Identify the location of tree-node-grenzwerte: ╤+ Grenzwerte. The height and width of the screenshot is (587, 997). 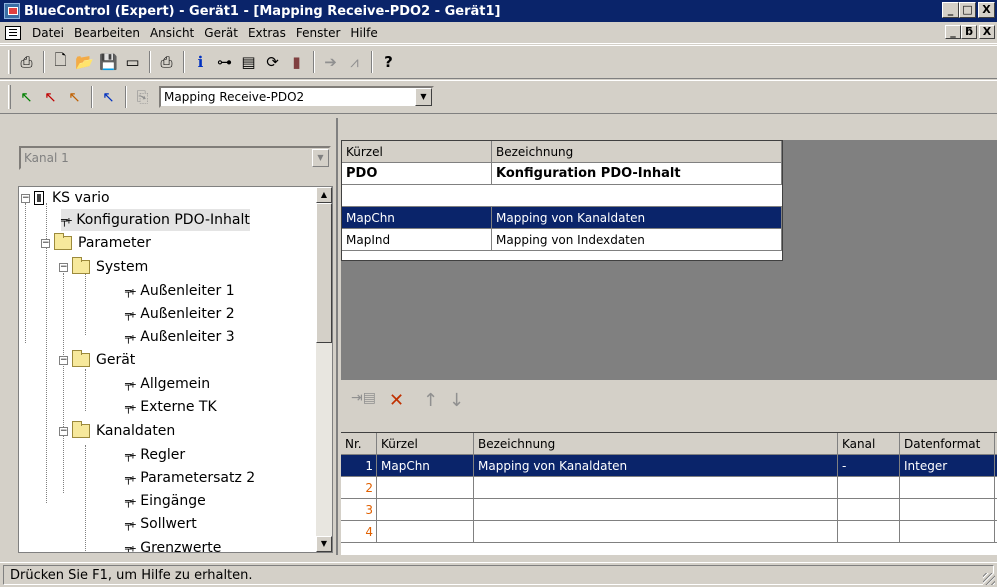
(173, 544).